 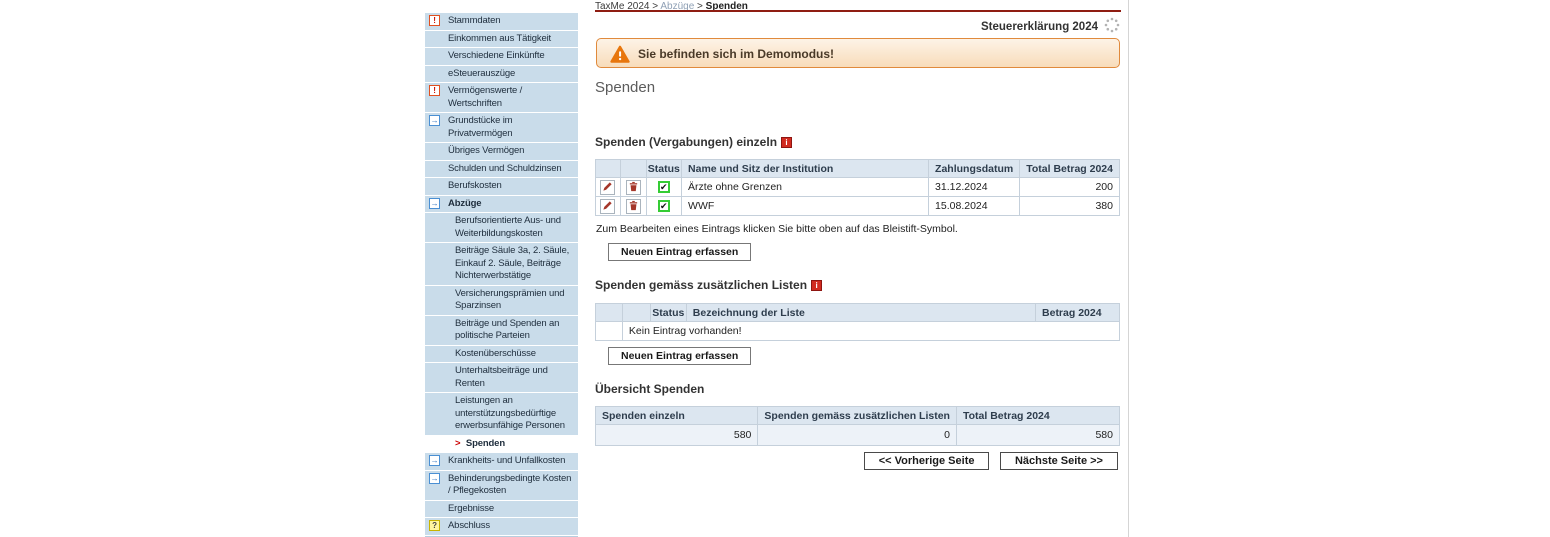 I want to click on header-divider, so click(x=858, y=11).